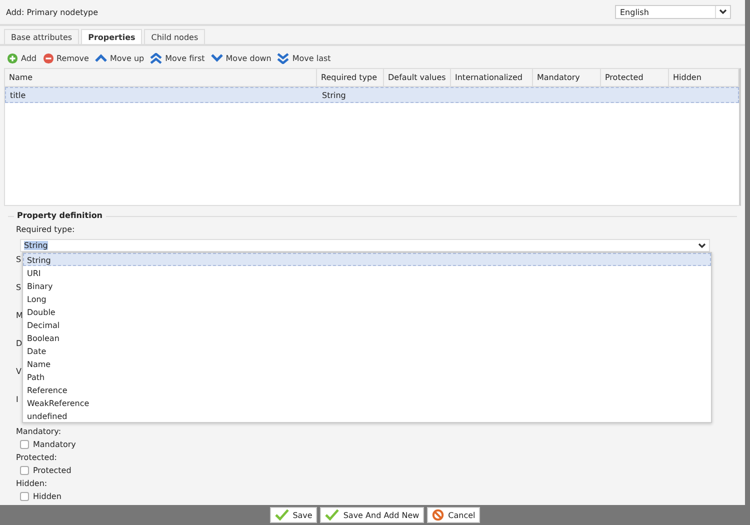  I want to click on toolbar-button: Move up, so click(119, 58).